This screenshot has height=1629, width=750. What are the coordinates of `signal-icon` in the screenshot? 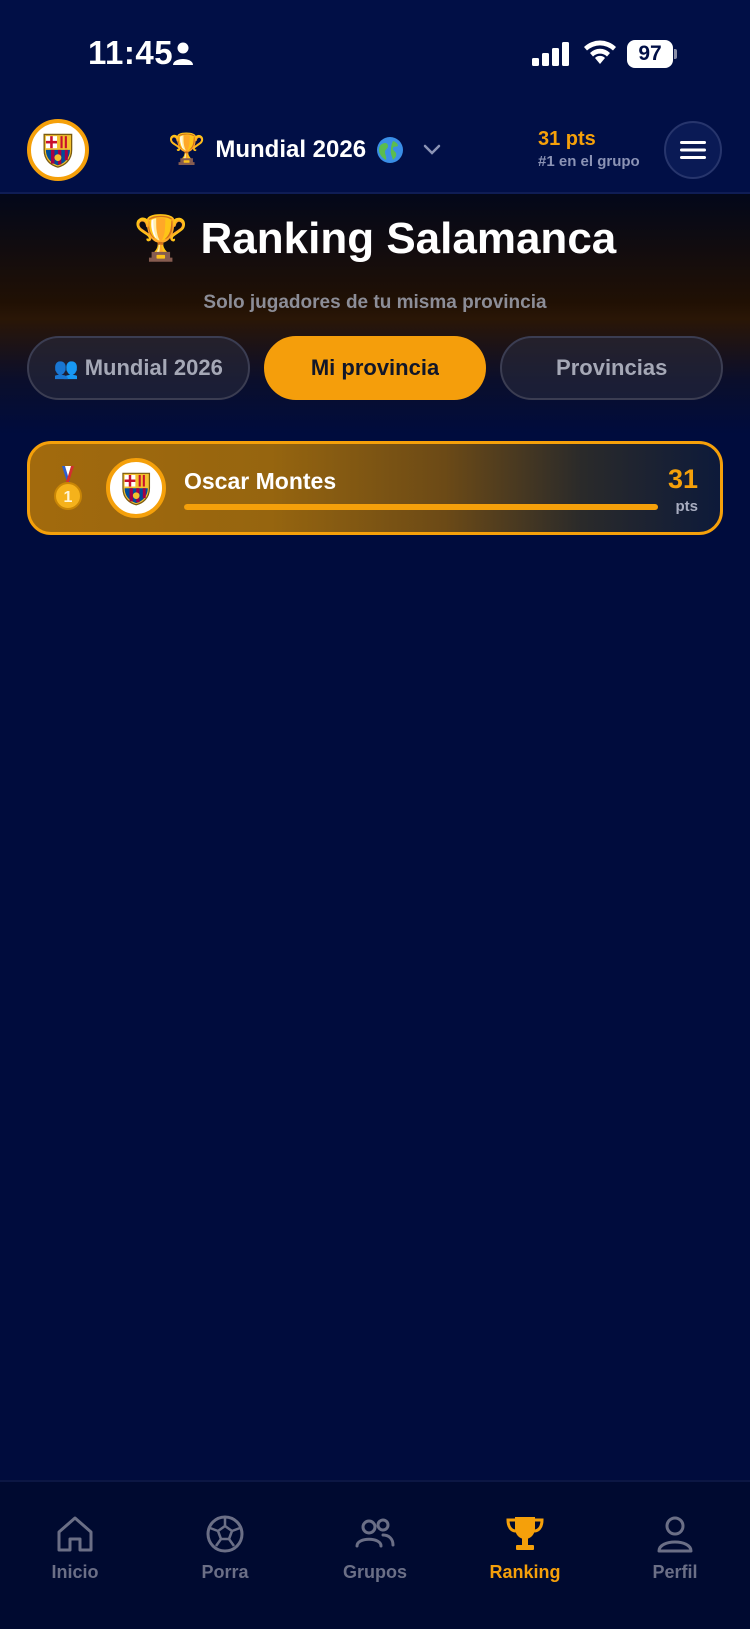 It's located at (550, 54).